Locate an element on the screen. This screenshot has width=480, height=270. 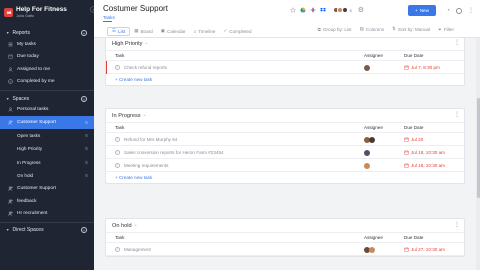
table-row: ✓ Meeting requirements Jul 18, 10:30 am is located at coordinates (285, 165).